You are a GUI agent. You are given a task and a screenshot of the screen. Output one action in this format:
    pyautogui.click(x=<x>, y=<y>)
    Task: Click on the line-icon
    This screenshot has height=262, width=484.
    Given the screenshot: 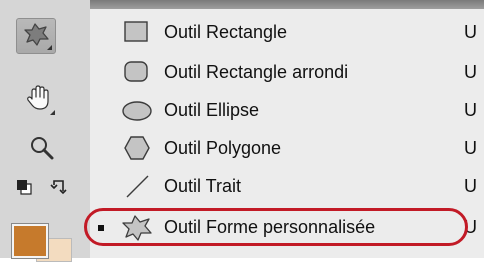 What is the action you would take?
    pyautogui.click(x=137, y=186)
    